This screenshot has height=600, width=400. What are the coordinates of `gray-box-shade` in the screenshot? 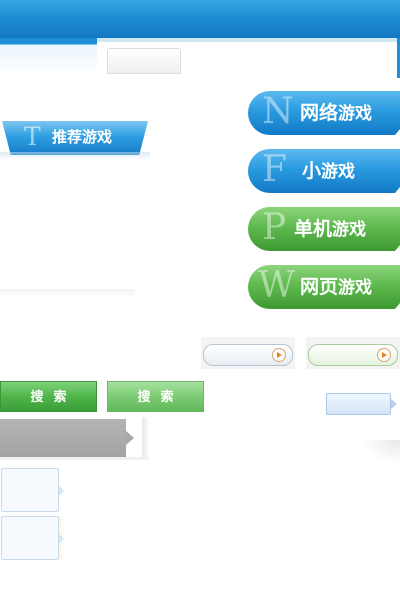 It's located at (145, 438).